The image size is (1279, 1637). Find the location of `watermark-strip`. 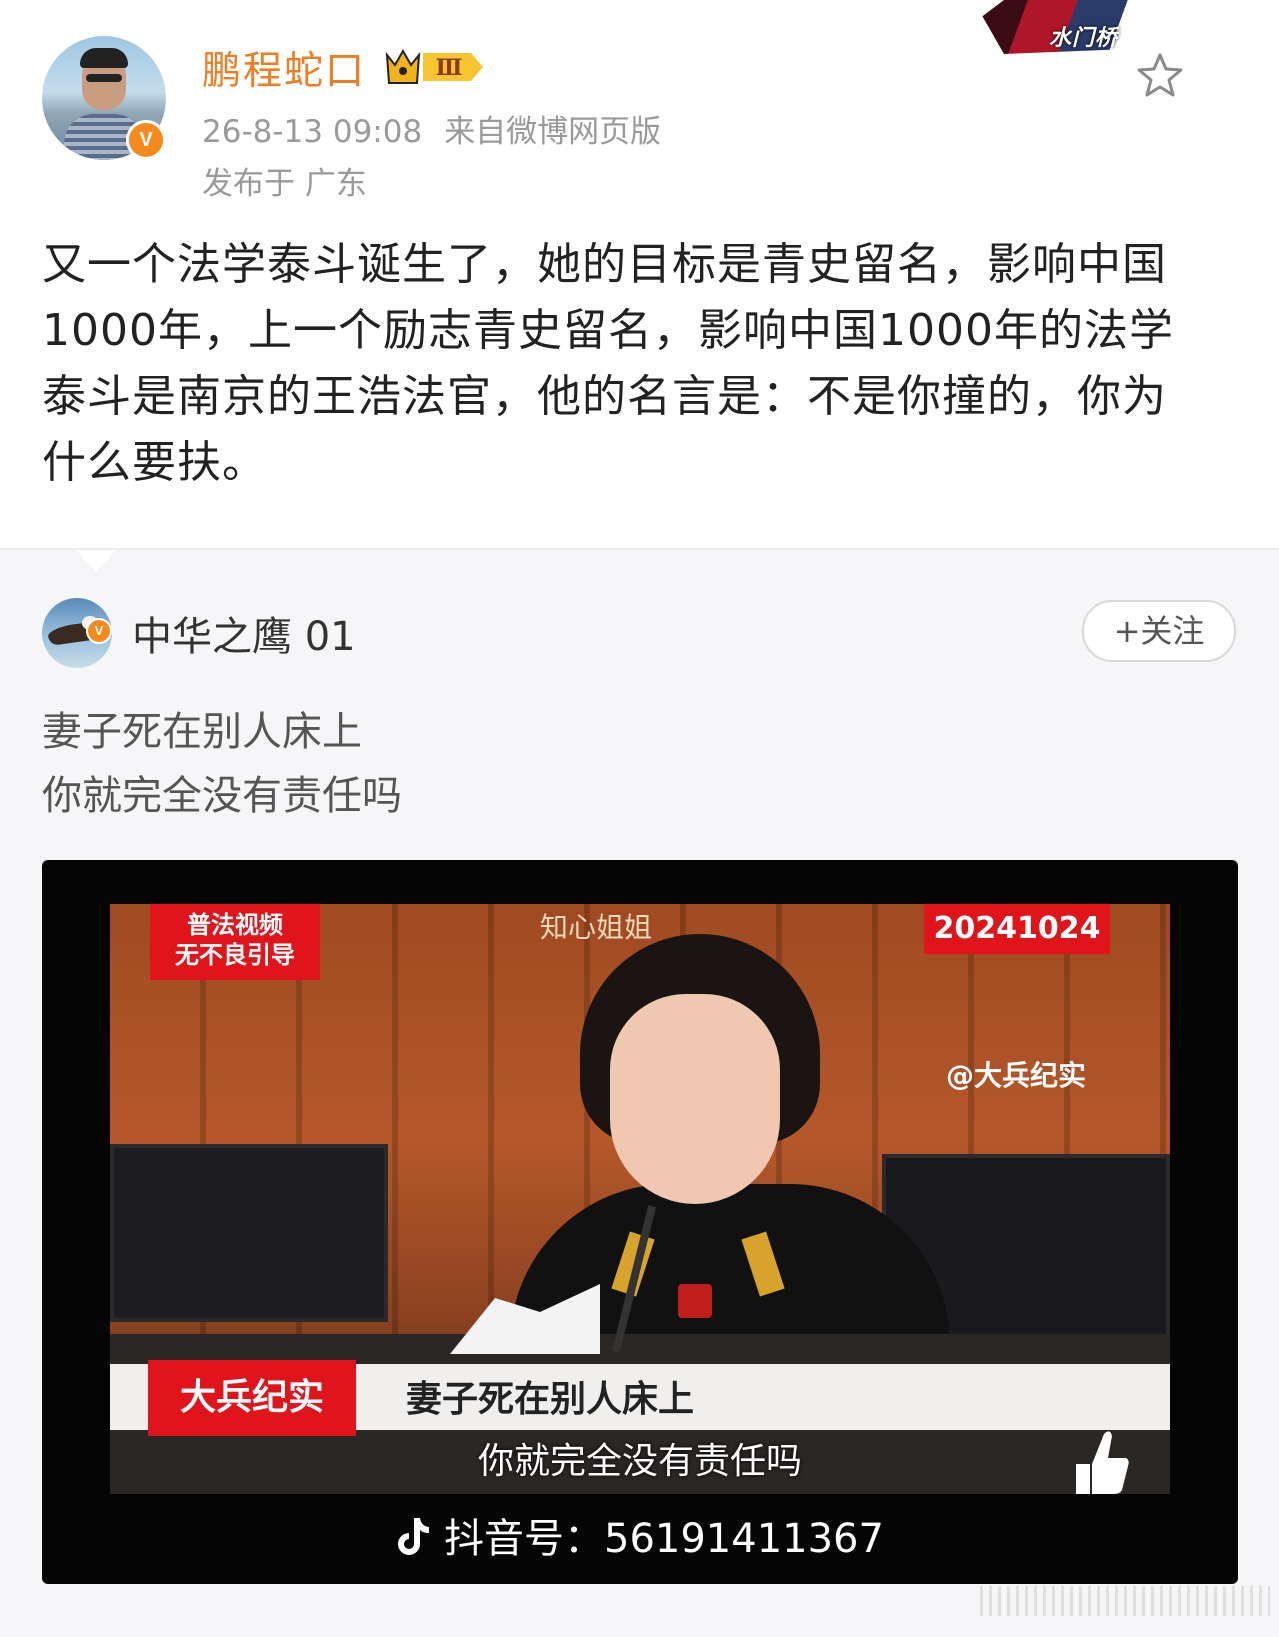

watermark-strip is located at coordinates (1125, 1601).